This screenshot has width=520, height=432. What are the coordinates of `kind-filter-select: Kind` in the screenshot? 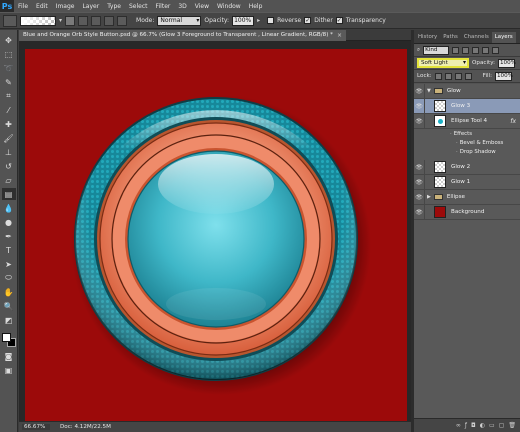 It's located at (436, 50).